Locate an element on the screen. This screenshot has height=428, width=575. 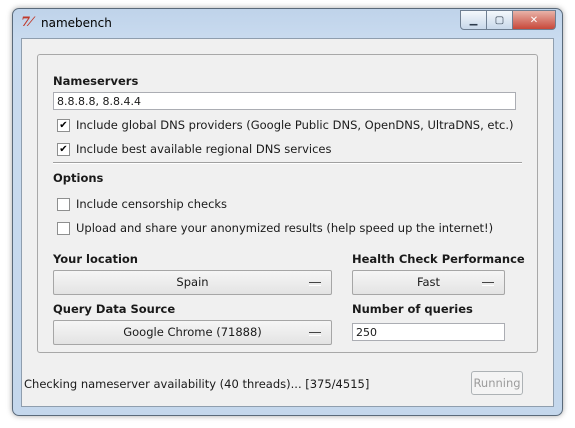
health-check-value: Fast is located at coordinates (428, 282).